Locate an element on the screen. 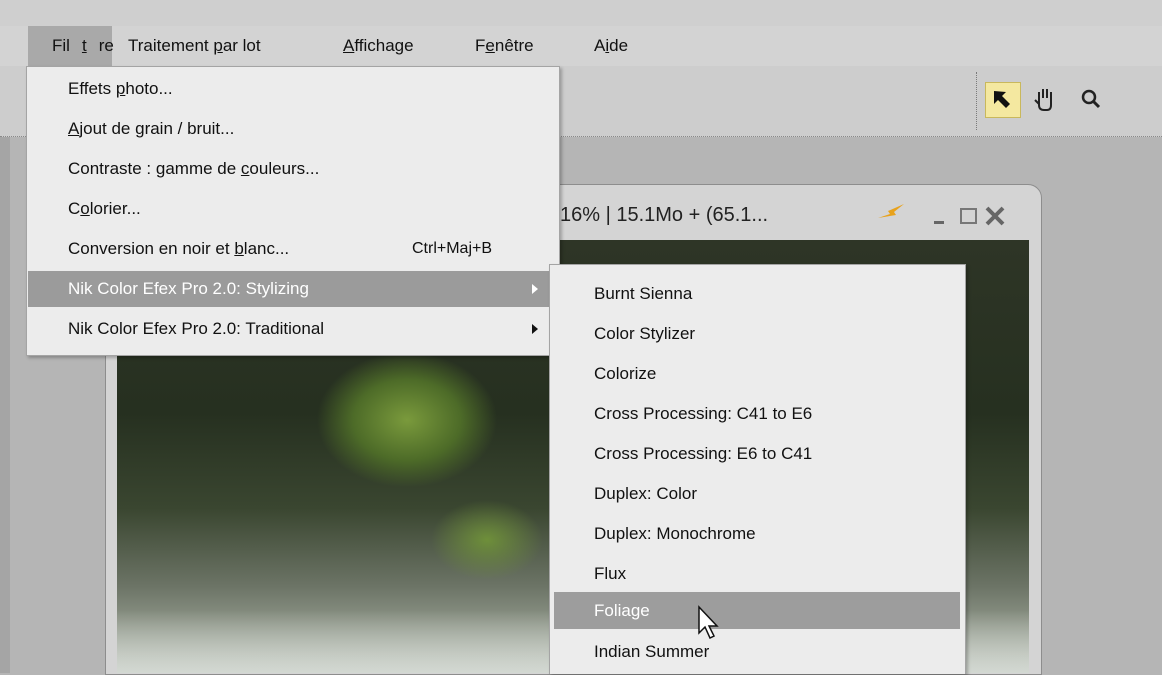  menu-aide: Aide is located at coordinates (611, 46).